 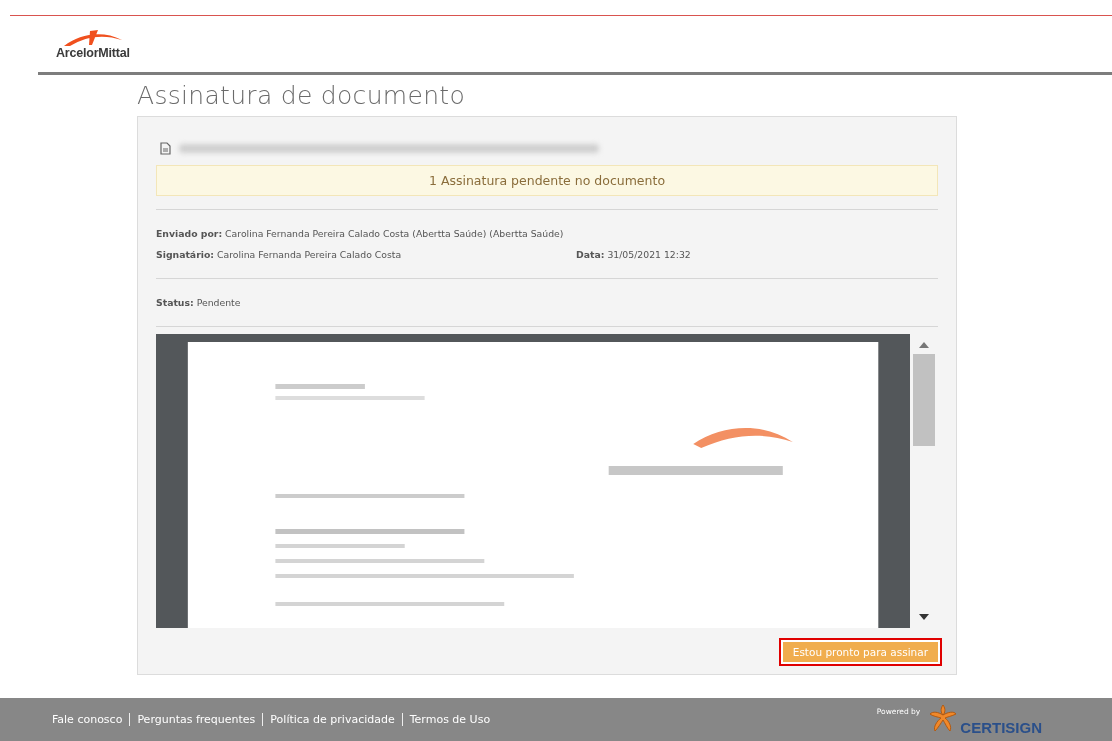 I want to click on signer-text: Signatário: Carolina Fernanda Pereira Calado Costa, so click(x=279, y=254).